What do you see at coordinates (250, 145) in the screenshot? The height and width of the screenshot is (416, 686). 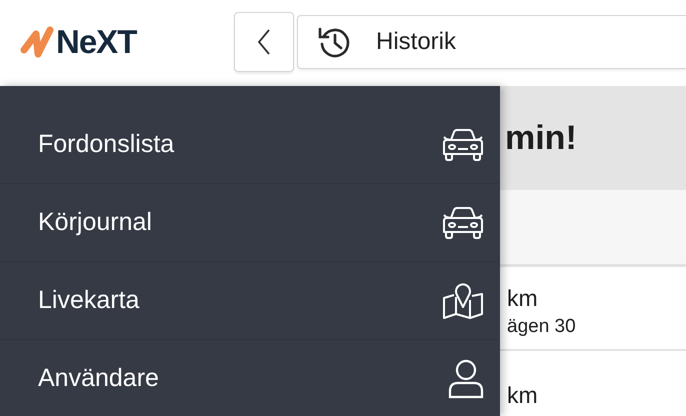 I see `menu-item: Fordonslista` at bounding box center [250, 145].